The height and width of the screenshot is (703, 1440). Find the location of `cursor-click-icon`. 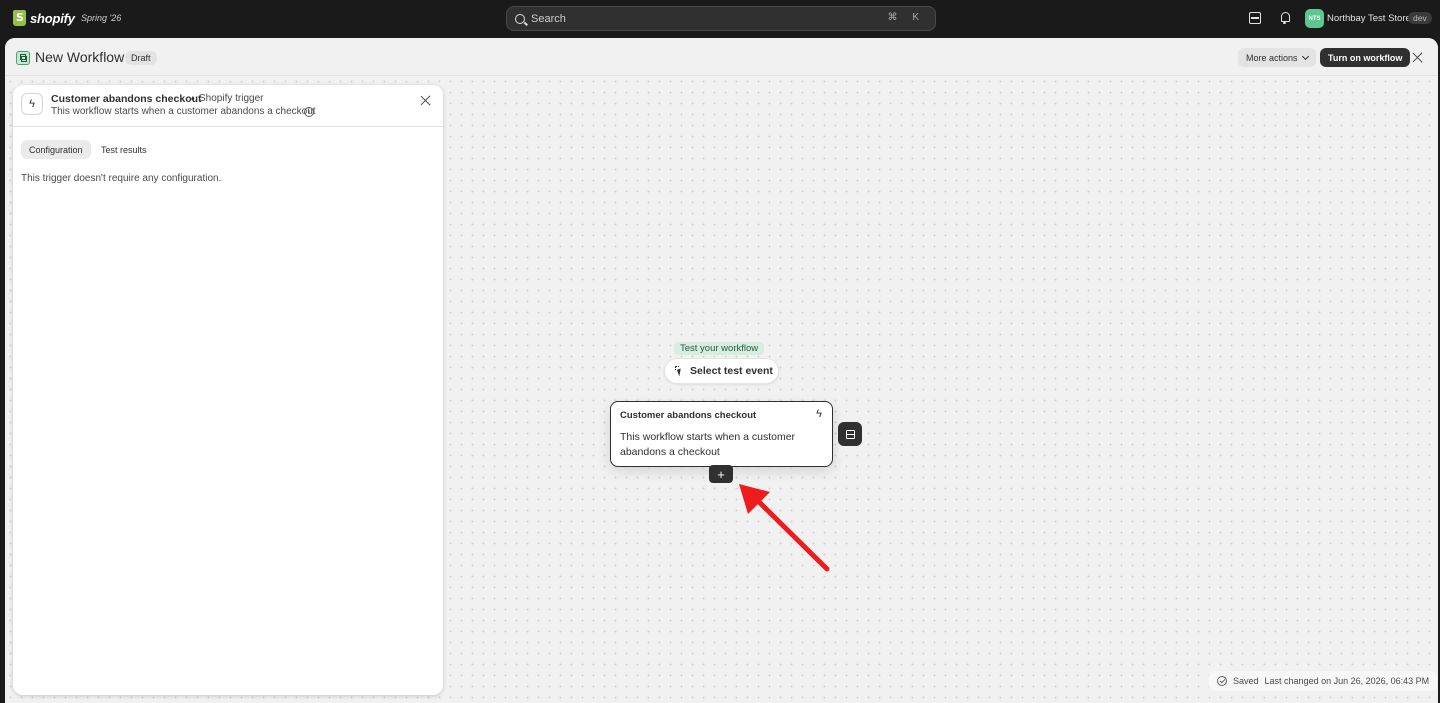

cursor-click-icon is located at coordinates (680, 371).